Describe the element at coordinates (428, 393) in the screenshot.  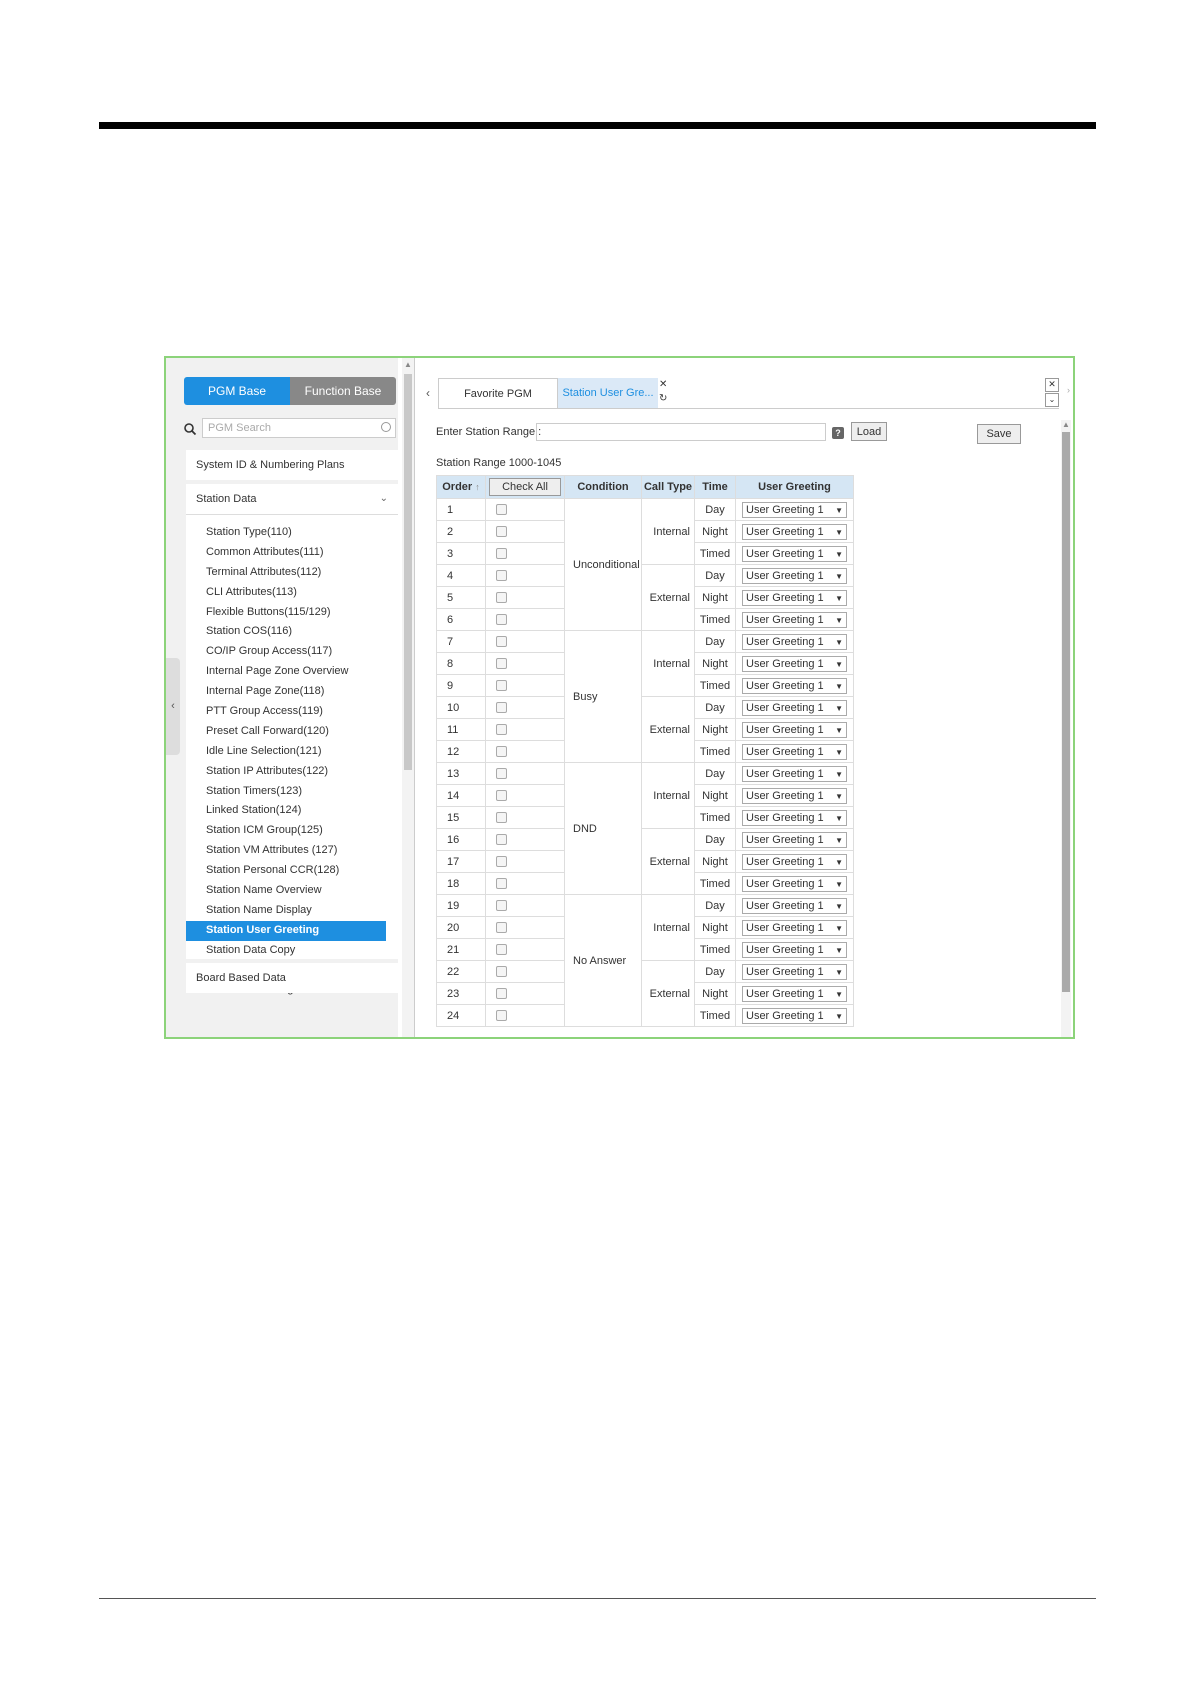
I see `chevron-left-icon: ‹` at that location.